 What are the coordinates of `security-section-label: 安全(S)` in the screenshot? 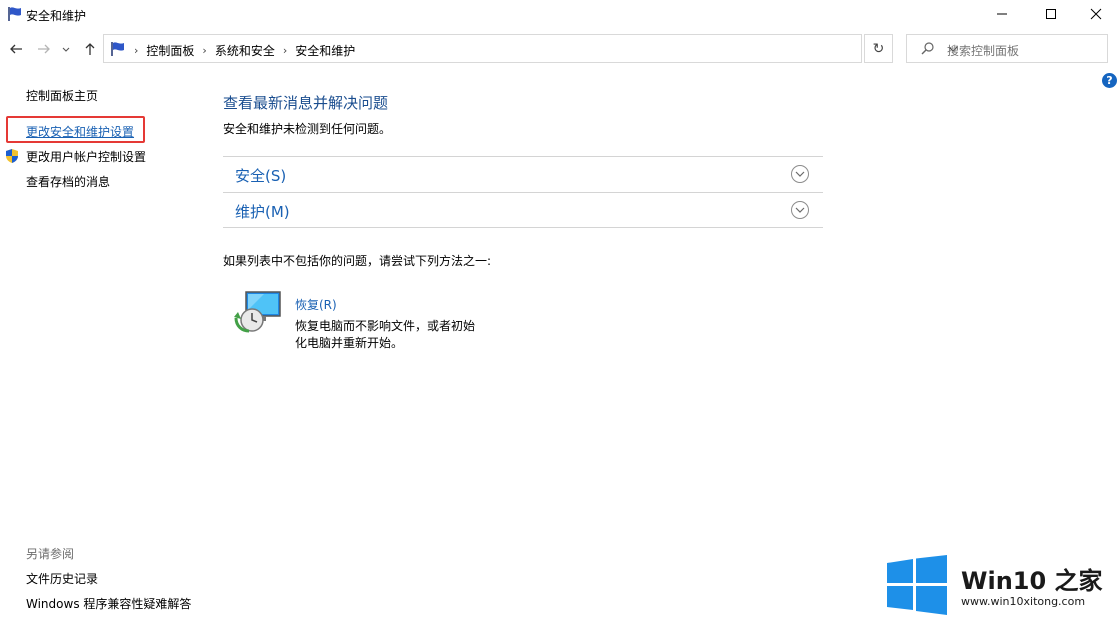 It's located at (261, 176).